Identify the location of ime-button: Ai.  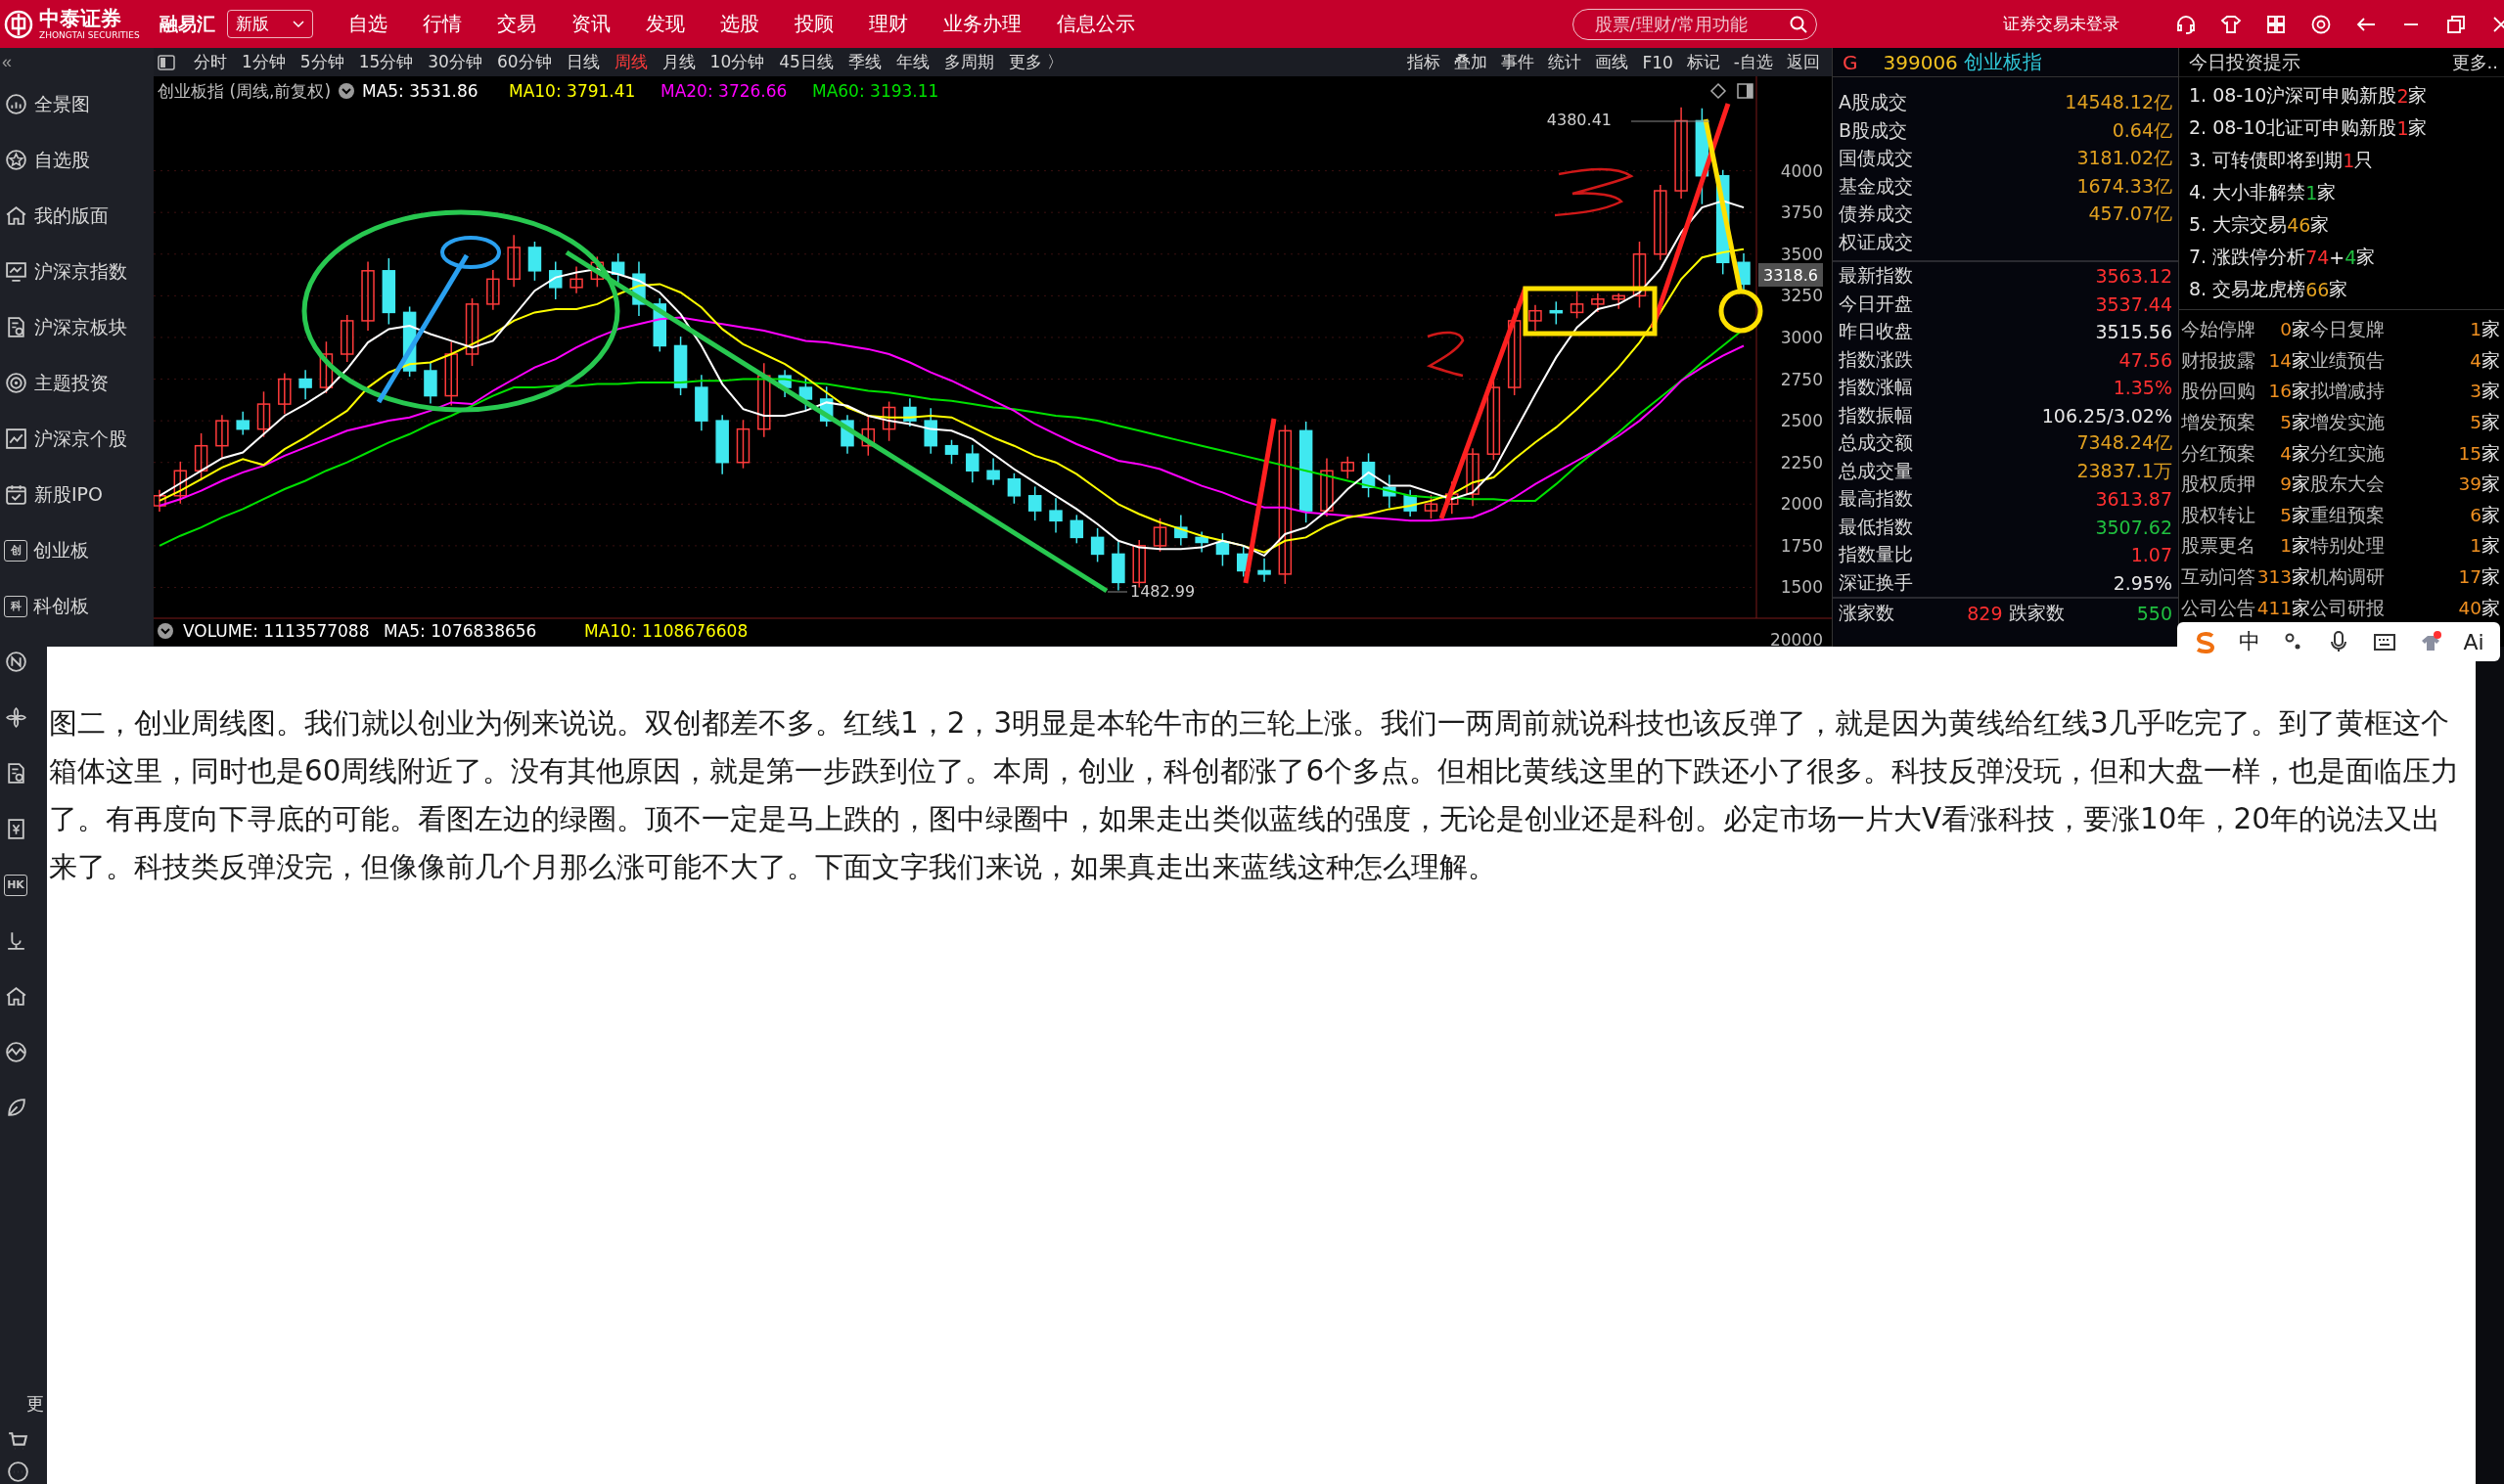
(2473, 641).